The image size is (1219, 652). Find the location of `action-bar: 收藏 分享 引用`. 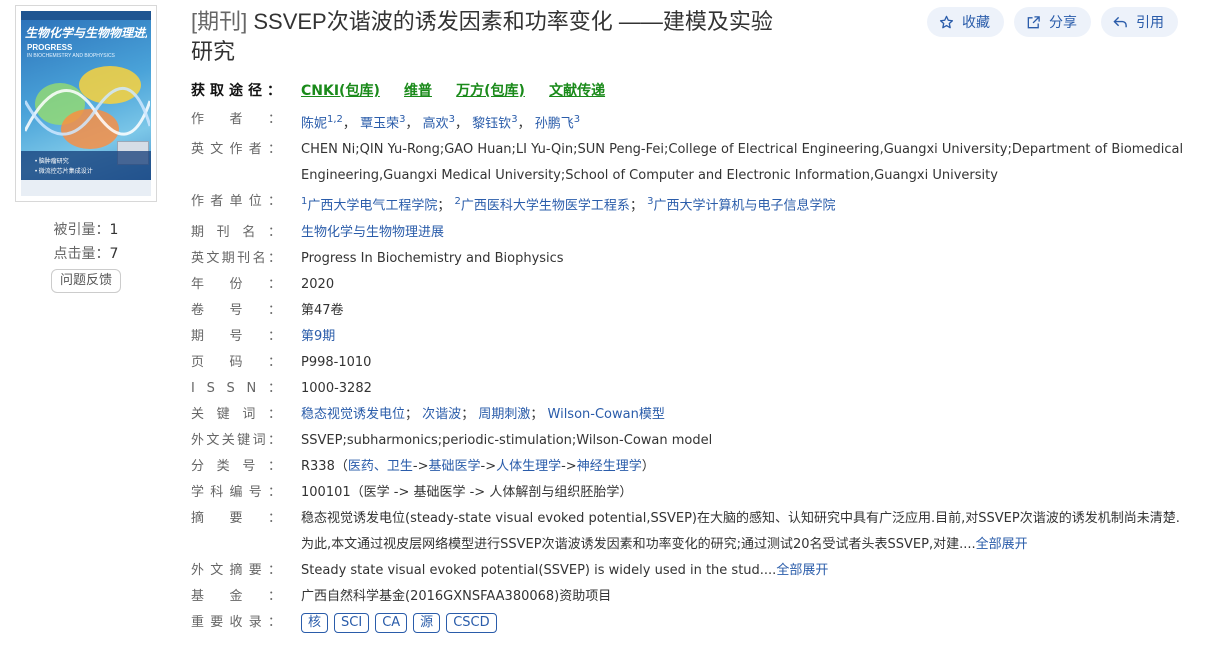

action-bar: 收藏 分享 引用 is located at coordinates (1052, 22).